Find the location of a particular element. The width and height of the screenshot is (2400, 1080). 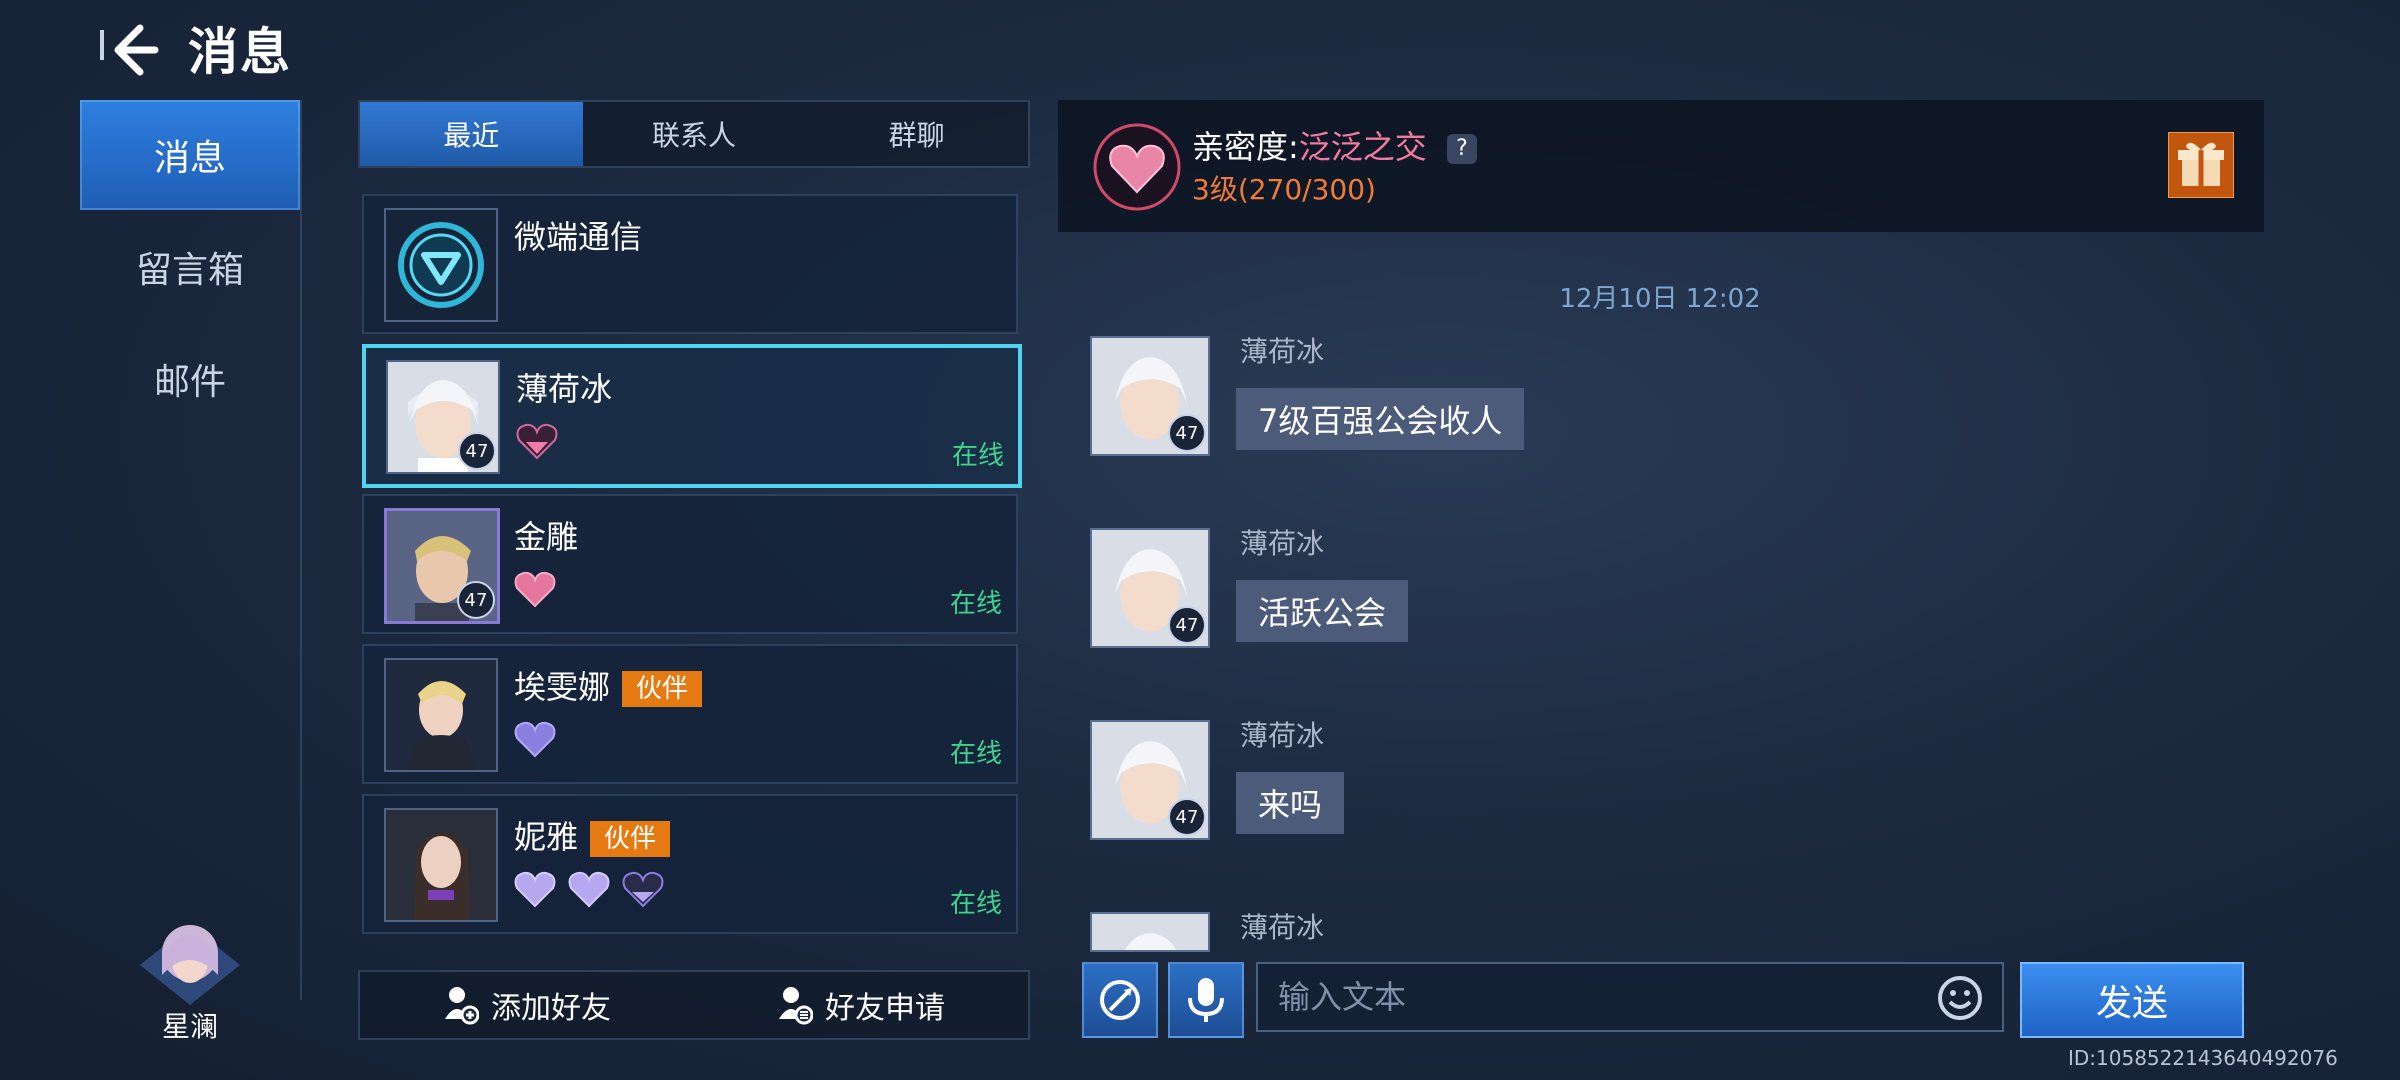

add-friend-label: 添加好友 is located at coordinates (551, 1008).